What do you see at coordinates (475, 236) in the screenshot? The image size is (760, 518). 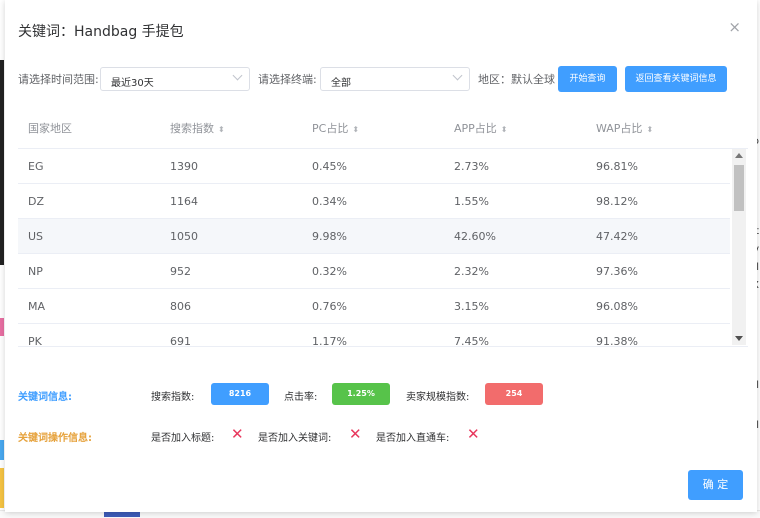 I see `cell-app-share: 42.60%` at bounding box center [475, 236].